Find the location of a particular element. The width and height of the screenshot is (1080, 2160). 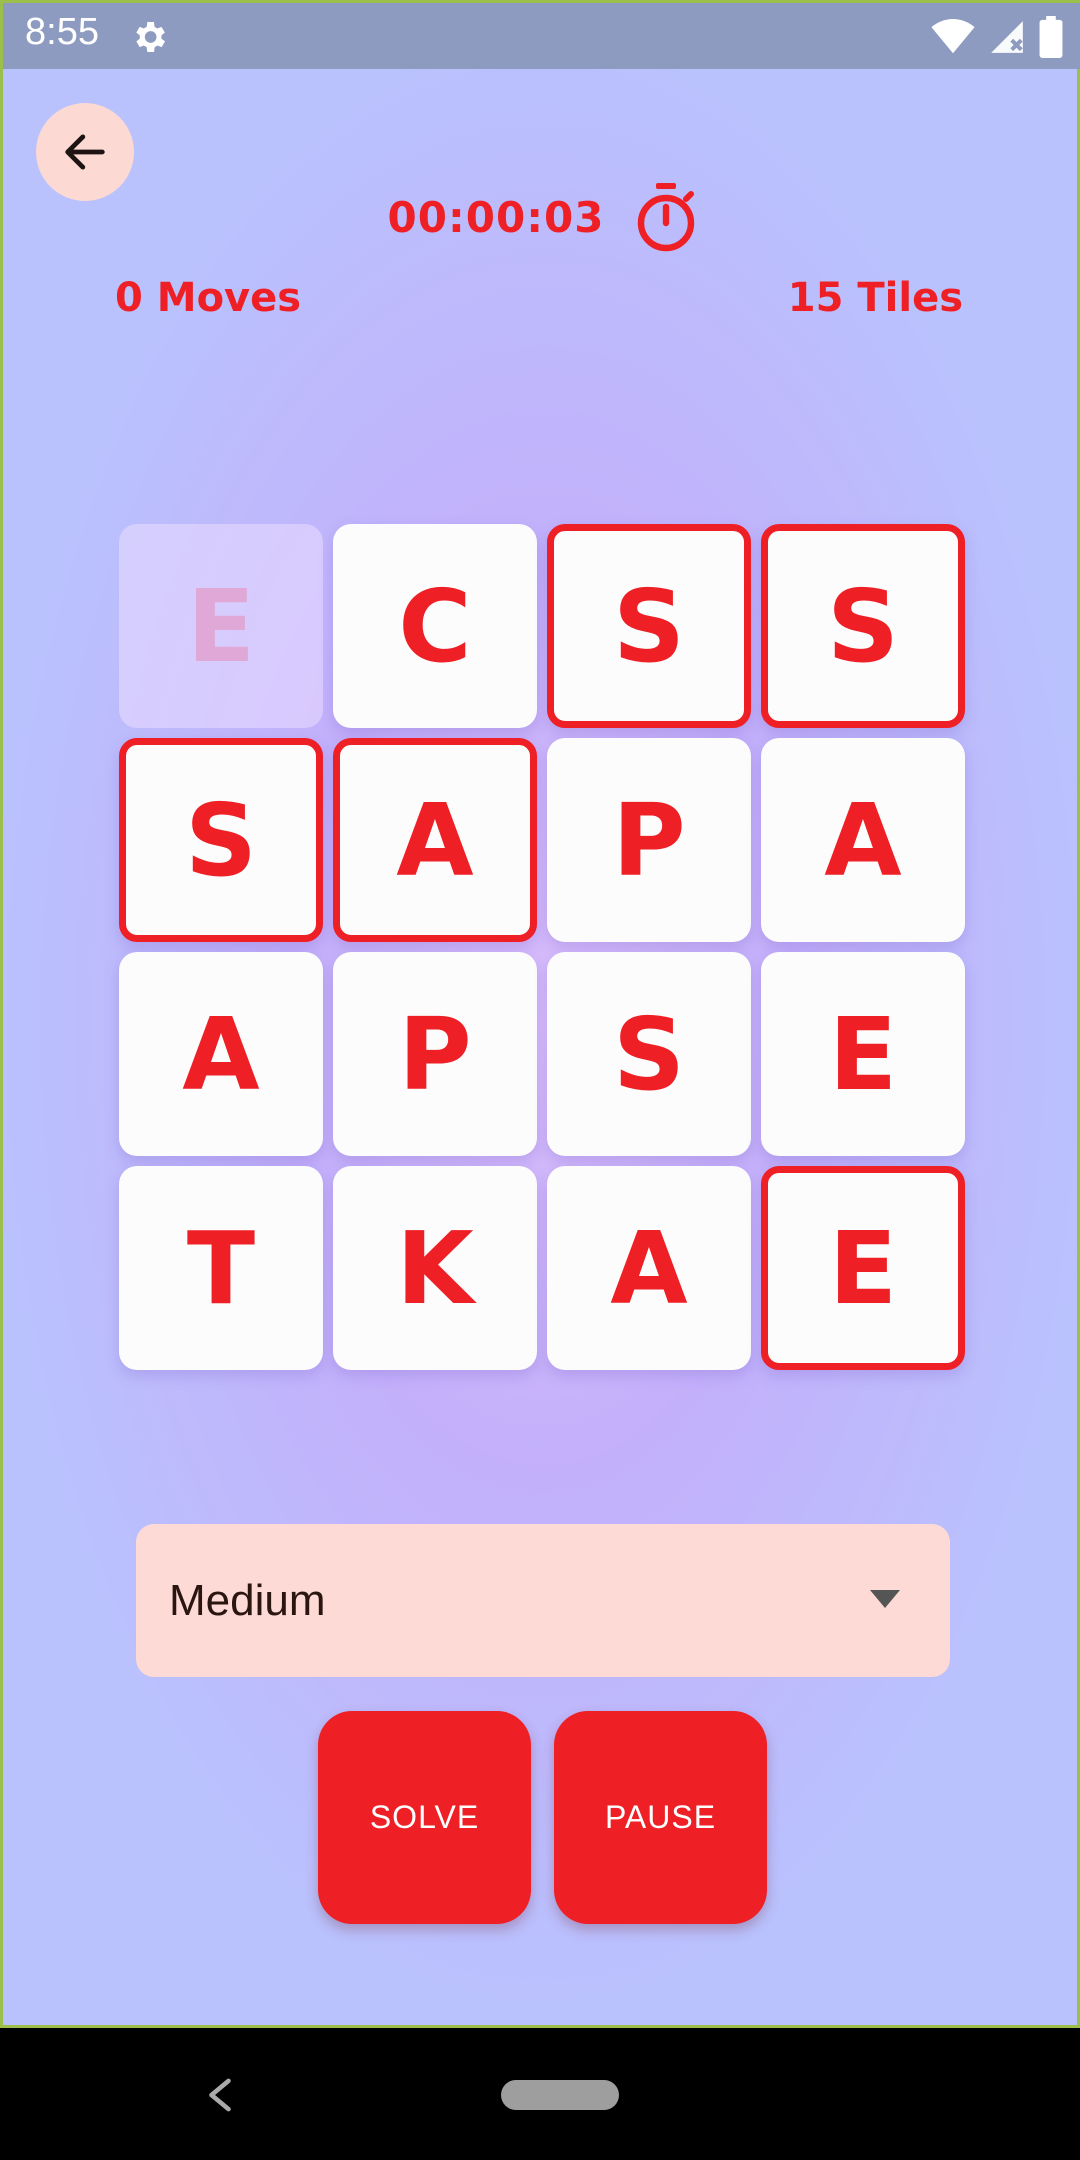

arrow-left-icon is located at coordinates (85, 152).